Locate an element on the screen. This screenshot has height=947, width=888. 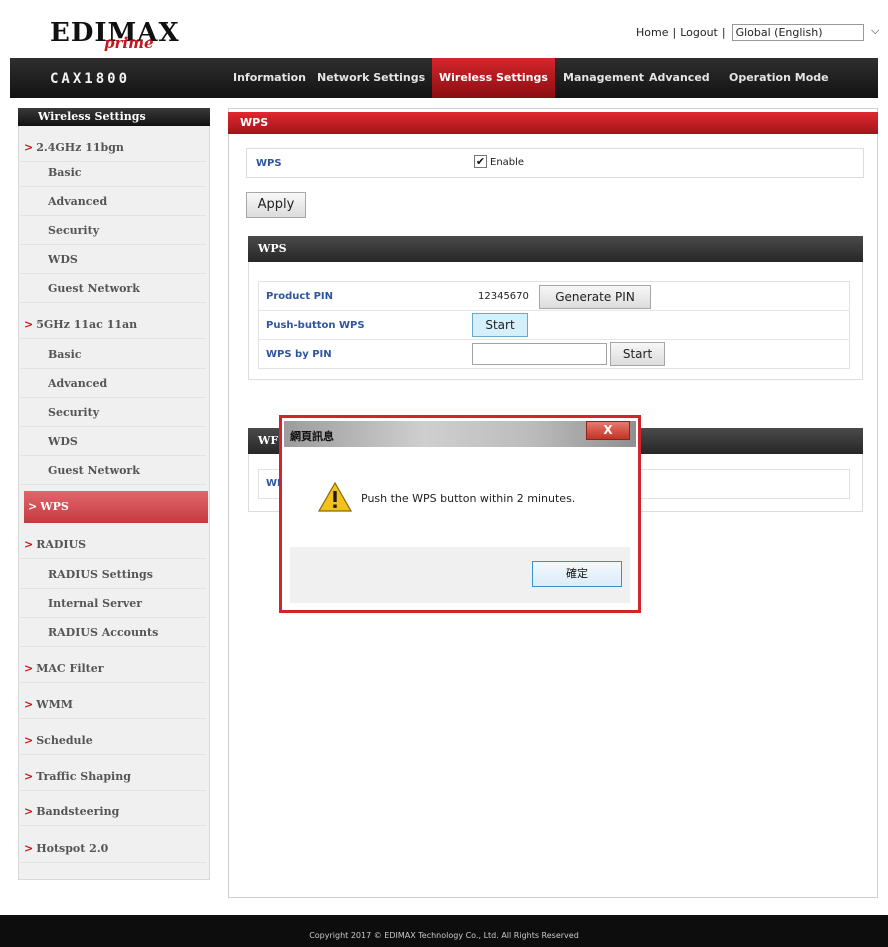
tab-wireless-settings: Wireless Settings is located at coordinates (493, 78).